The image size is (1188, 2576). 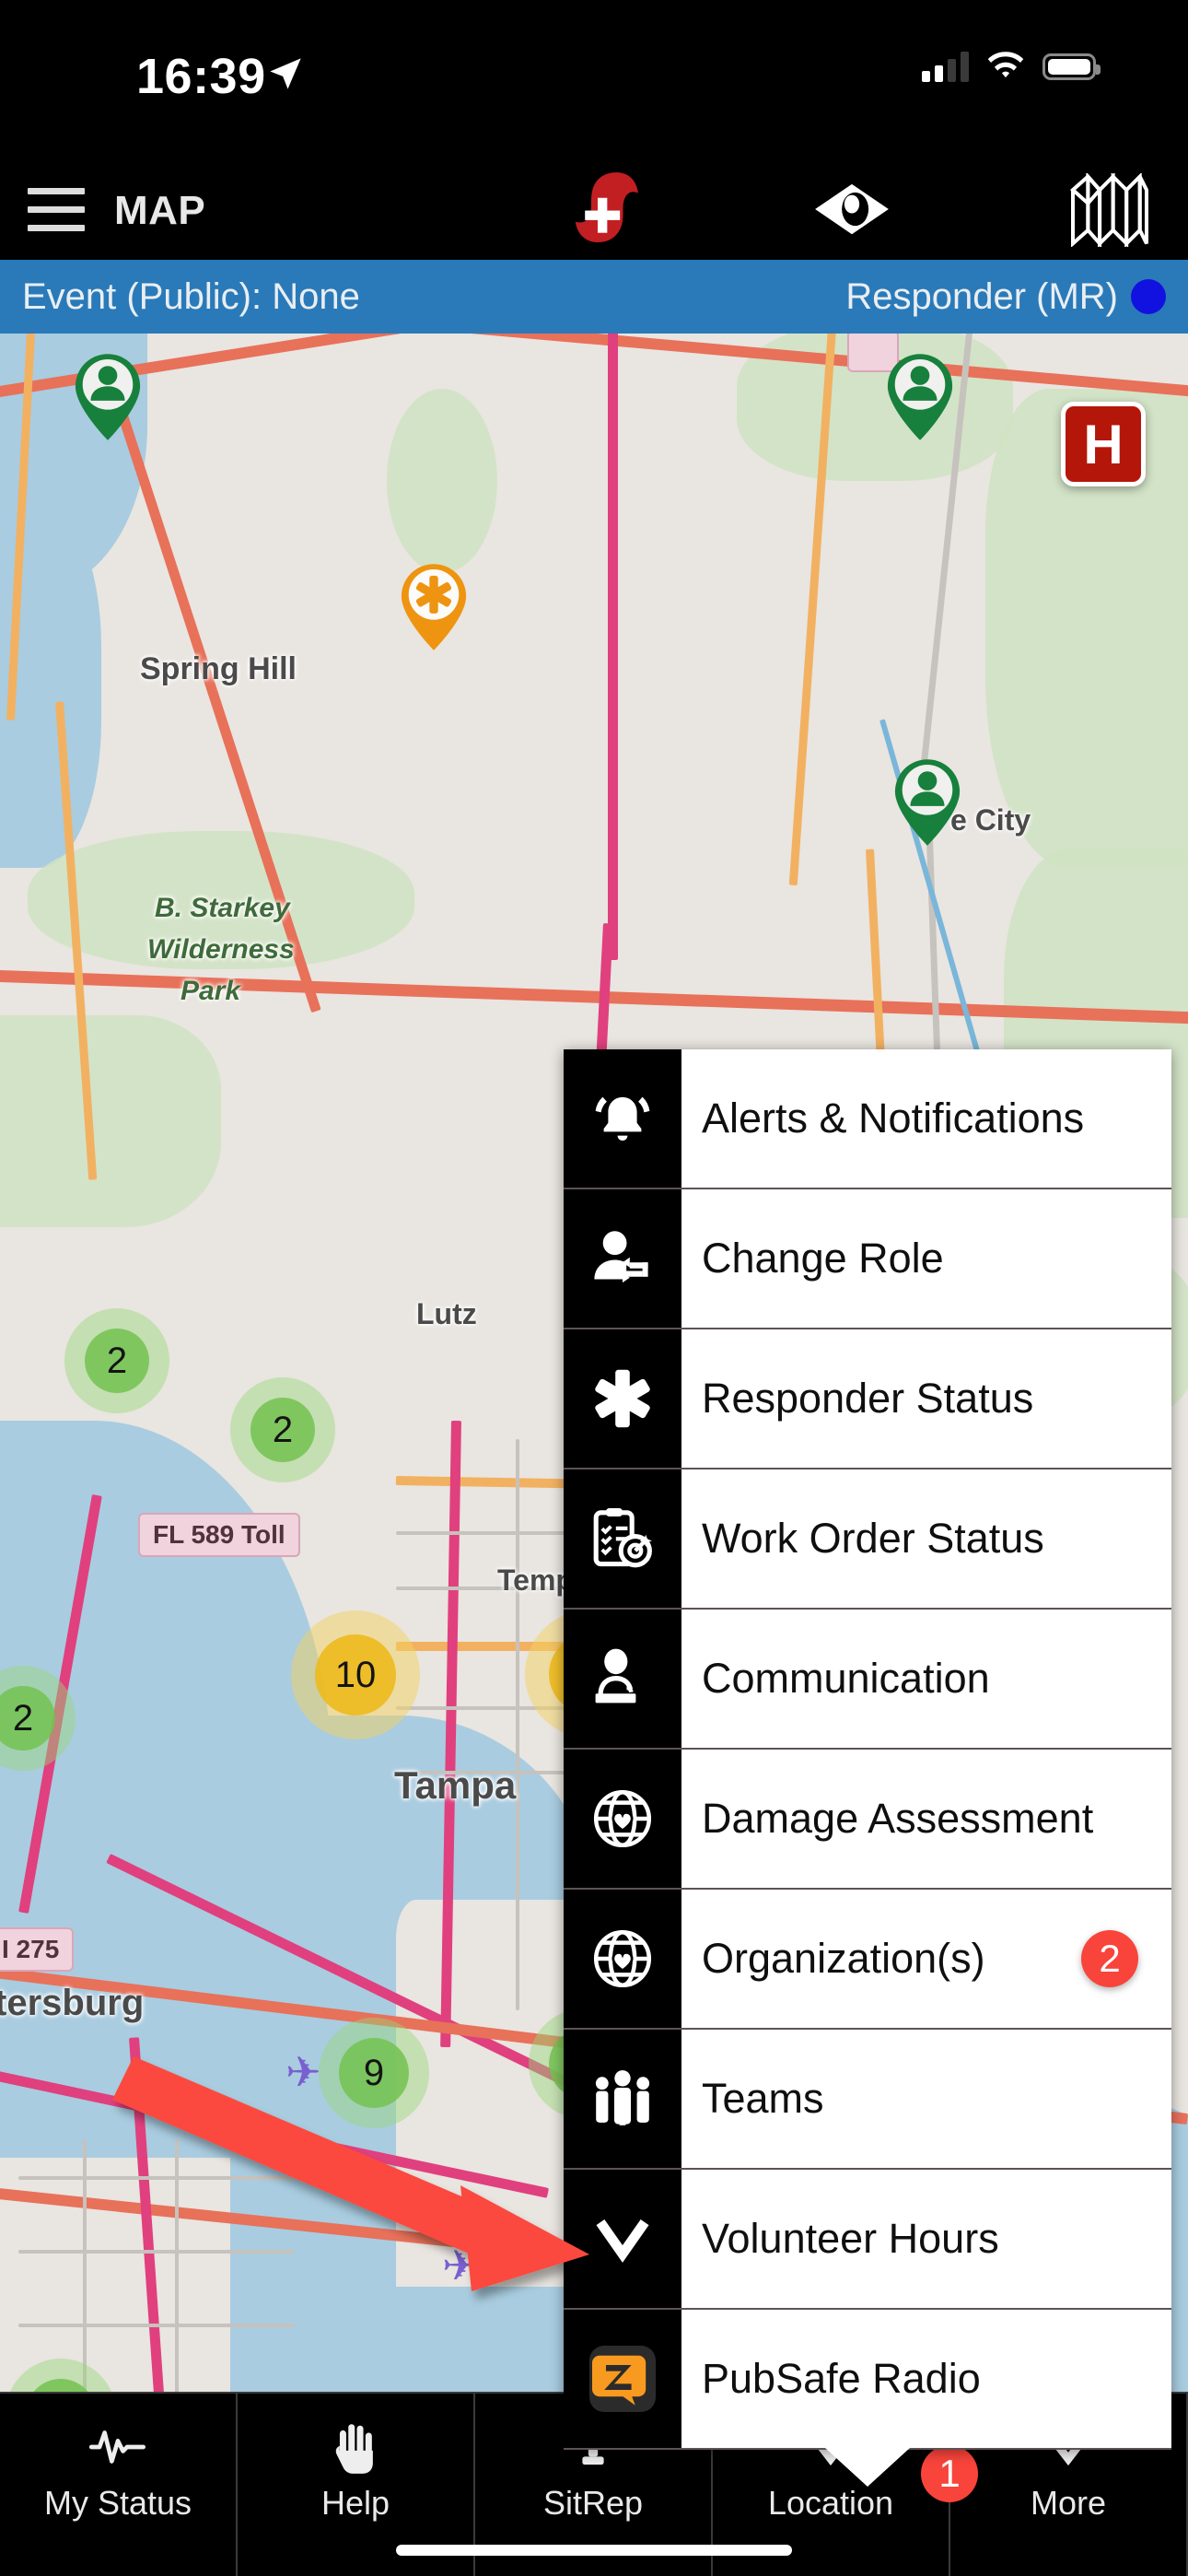 What do you see at coordinates (1071, 66) in the screenshot?
I see `battery-icon` at bounding box center [1071, 66].